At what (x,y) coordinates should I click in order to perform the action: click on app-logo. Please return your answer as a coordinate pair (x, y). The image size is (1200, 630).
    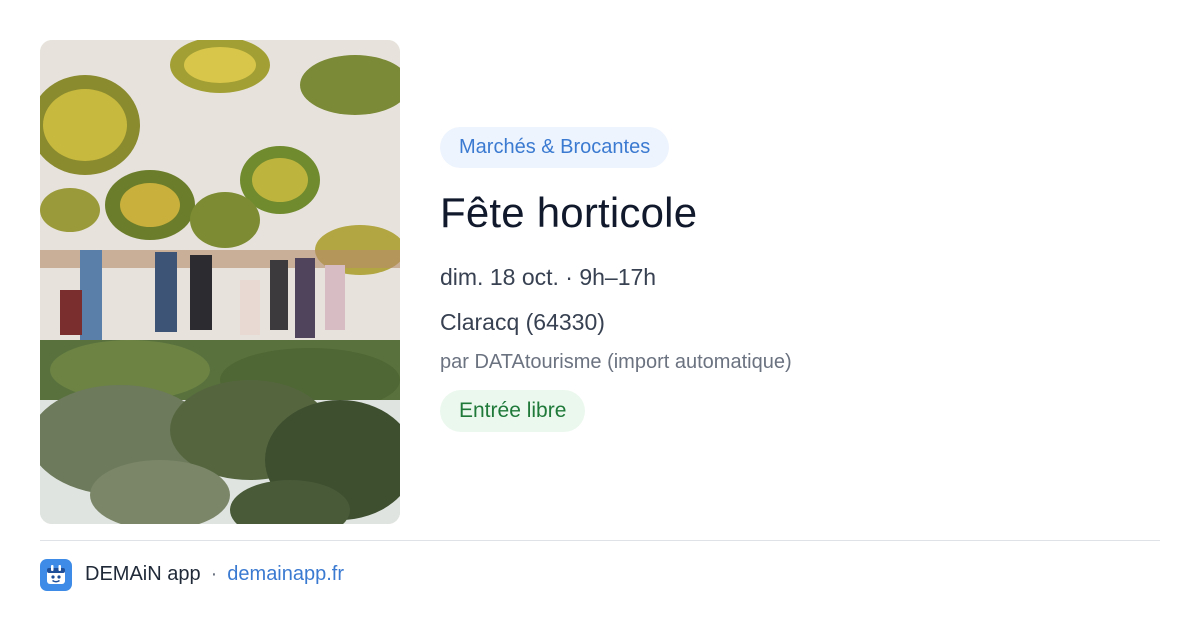
    Looking at the image, I should click on (56, 574).